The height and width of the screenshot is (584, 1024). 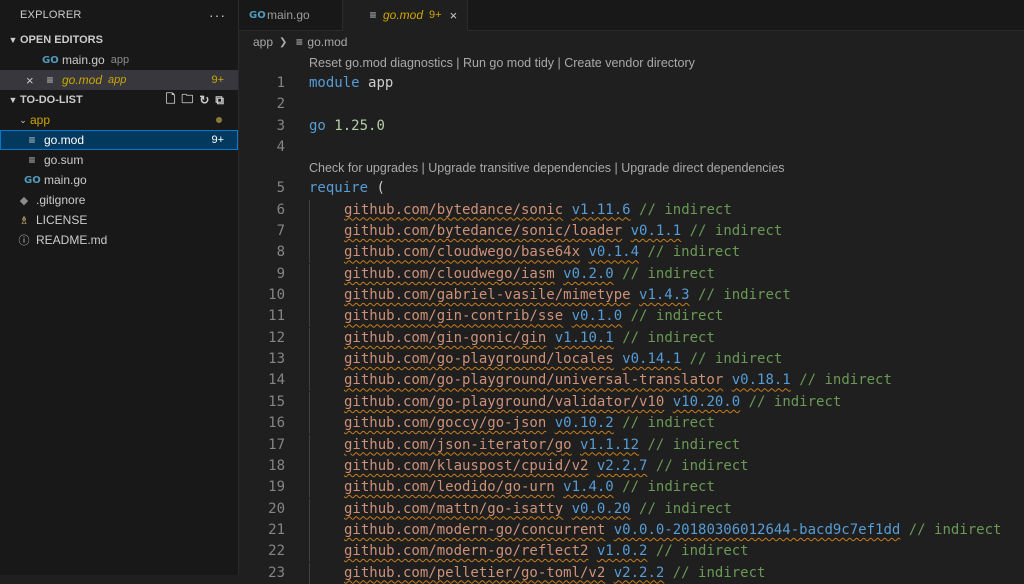 I want to click on open-editor-folder: app, so click(x=117, y=80).